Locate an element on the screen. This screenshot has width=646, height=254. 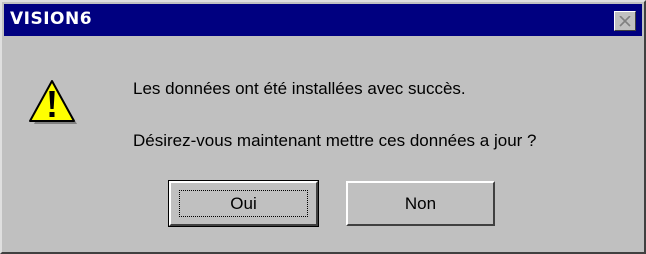
yes-button-label: Oui is located at coordinates (243, 203).